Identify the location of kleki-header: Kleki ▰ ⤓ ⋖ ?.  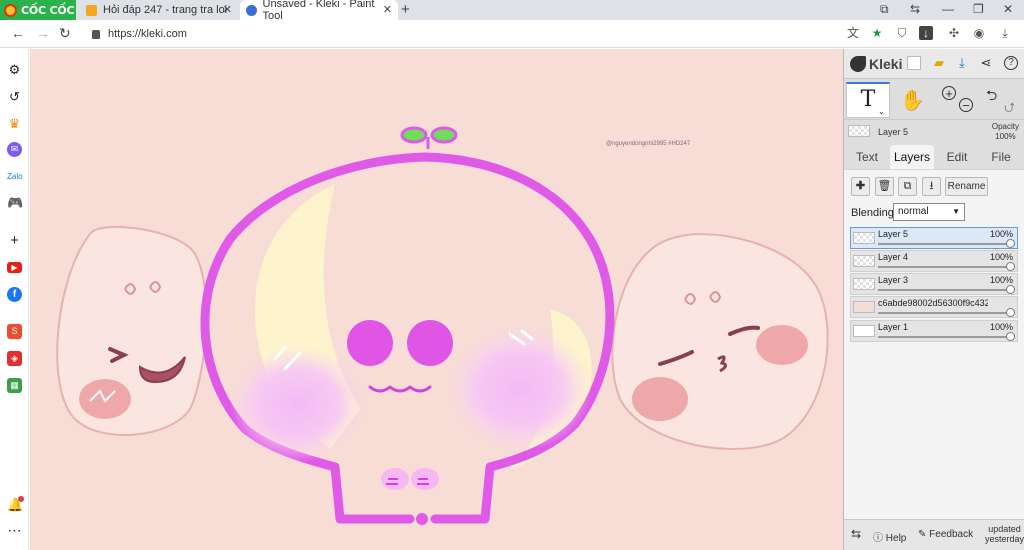
(934, 64).